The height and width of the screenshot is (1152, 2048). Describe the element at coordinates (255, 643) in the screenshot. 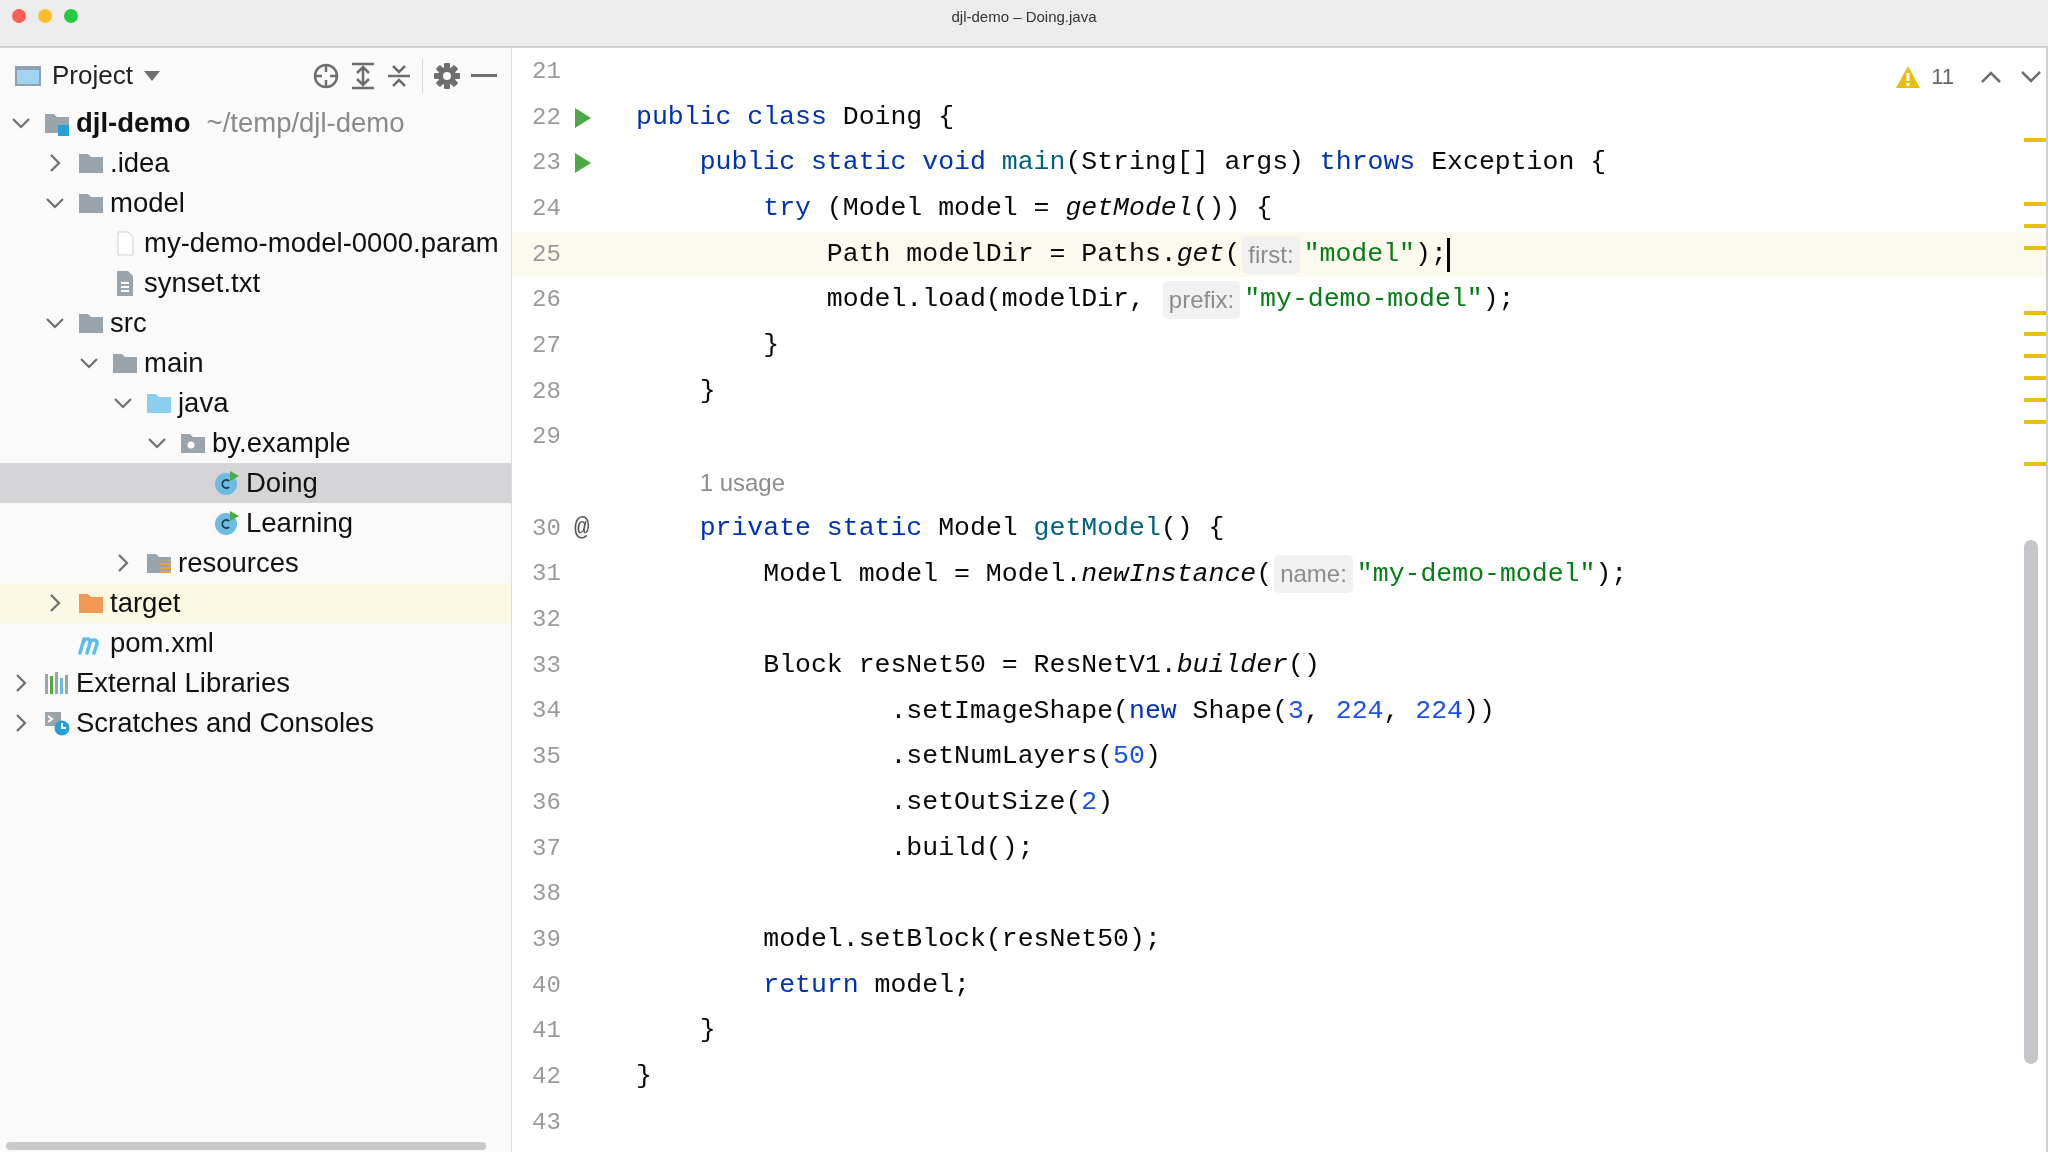

I see `tree-item: pom.xml` at that location.